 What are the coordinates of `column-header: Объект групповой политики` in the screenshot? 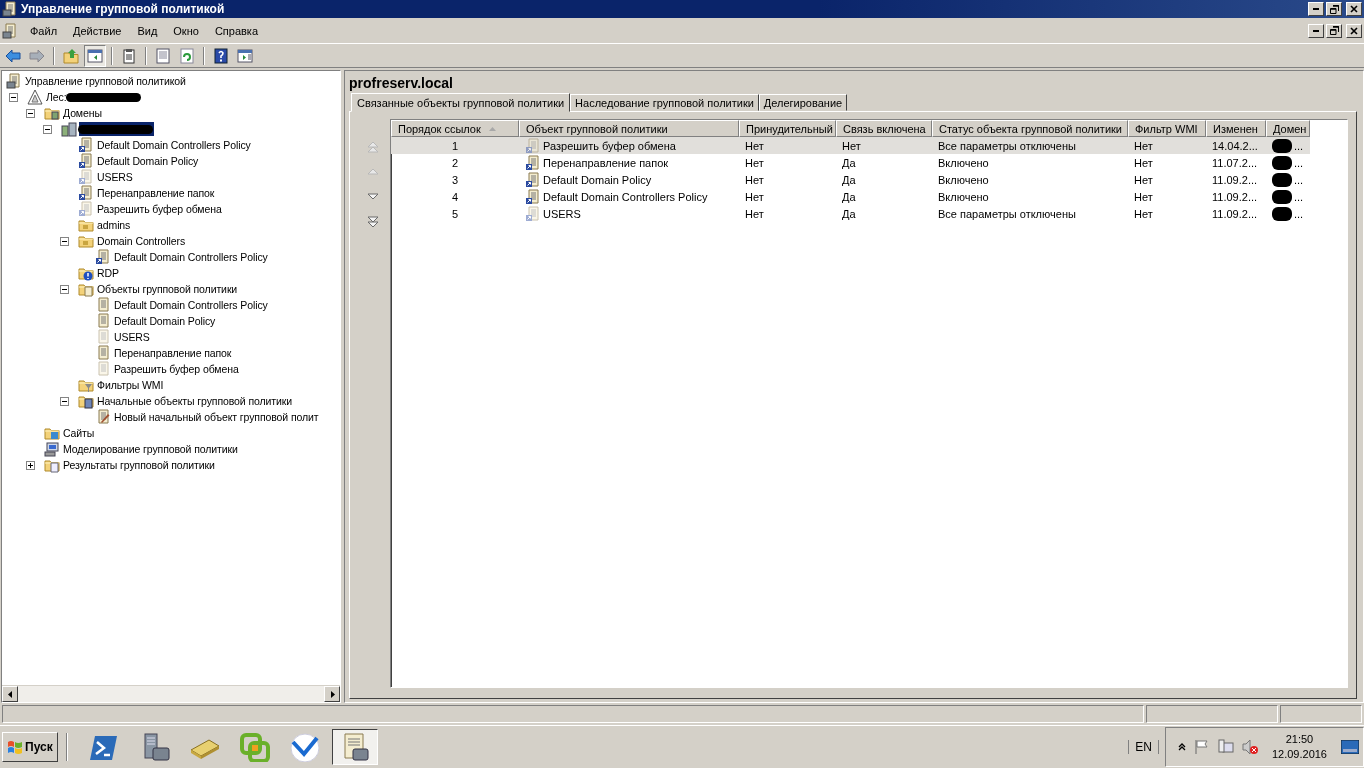 It's located at (629, 128).